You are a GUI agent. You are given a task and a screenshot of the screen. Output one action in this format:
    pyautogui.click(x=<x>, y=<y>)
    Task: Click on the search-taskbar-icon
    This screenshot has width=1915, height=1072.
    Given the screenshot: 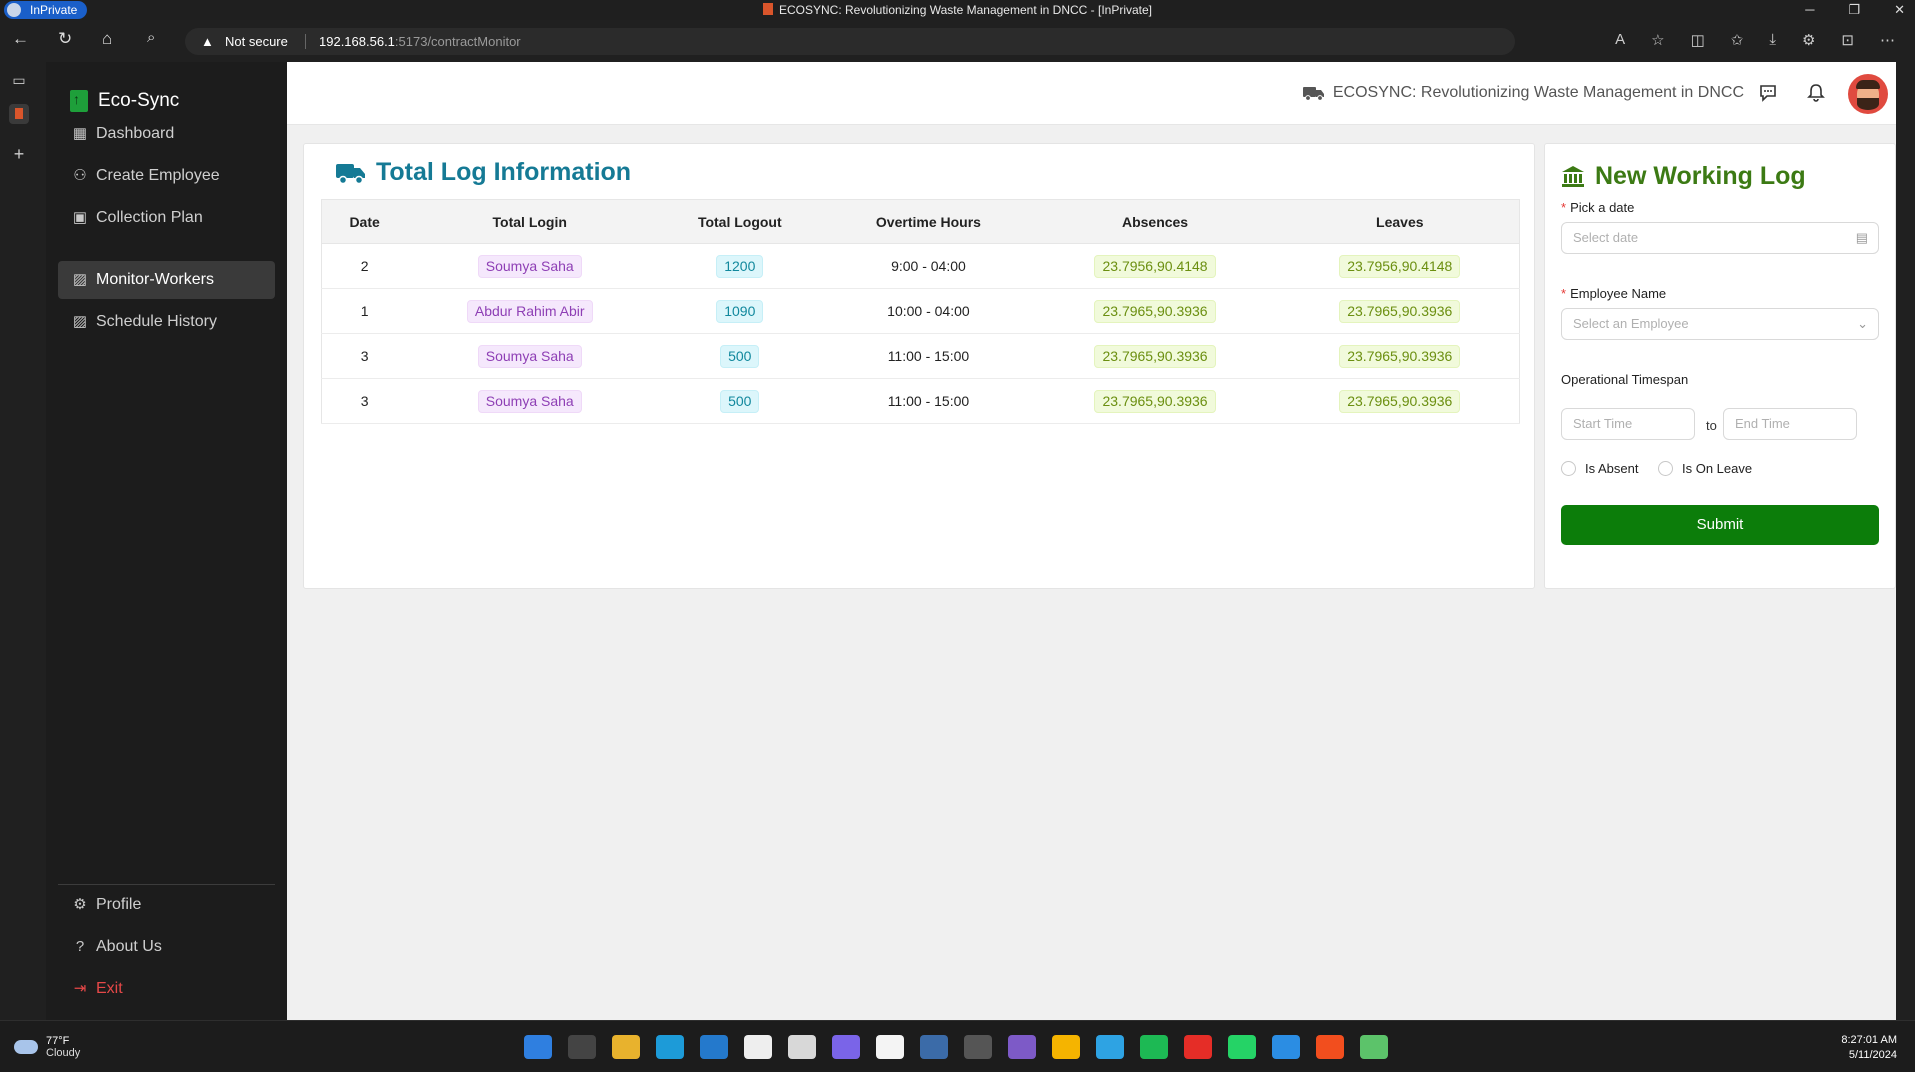 What is the action you would take?
    pyautogui.click(x=582, y=1047)
    